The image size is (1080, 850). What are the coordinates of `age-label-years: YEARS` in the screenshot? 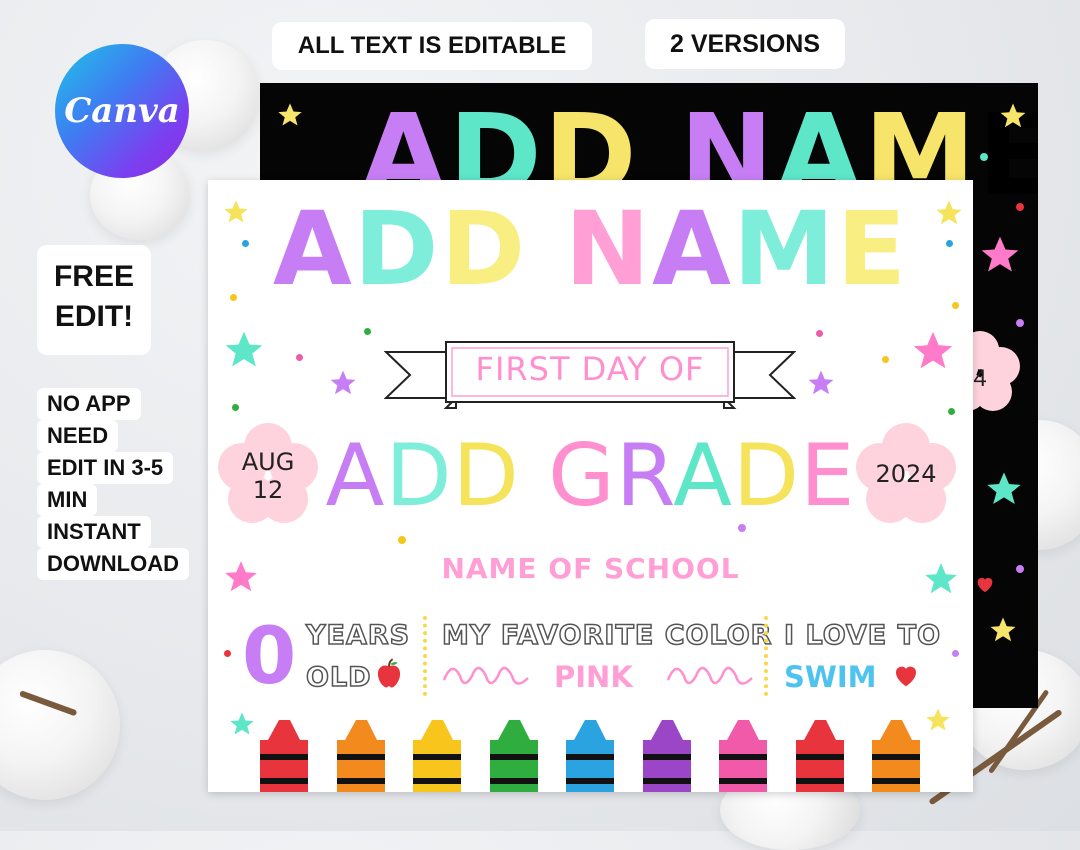 It's located at (358, 635).